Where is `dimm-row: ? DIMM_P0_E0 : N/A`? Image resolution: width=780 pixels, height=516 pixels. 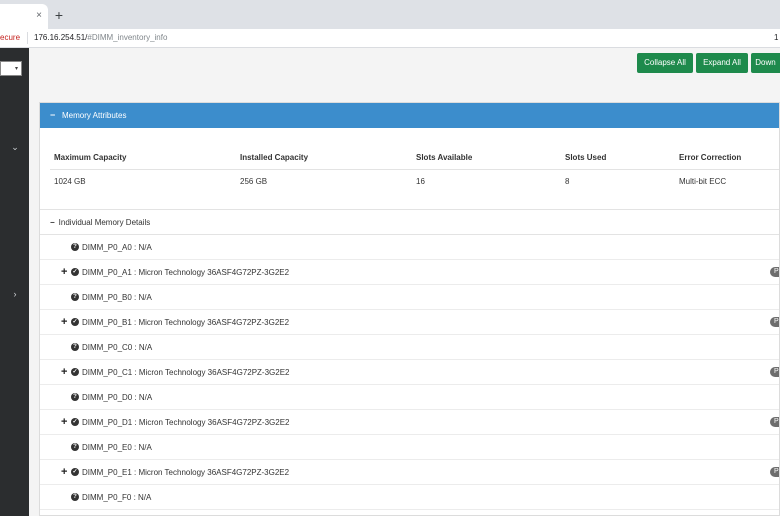
dimm-row: ? DIMM_P0_E0 : N/A is located at coordinates (409, 447).